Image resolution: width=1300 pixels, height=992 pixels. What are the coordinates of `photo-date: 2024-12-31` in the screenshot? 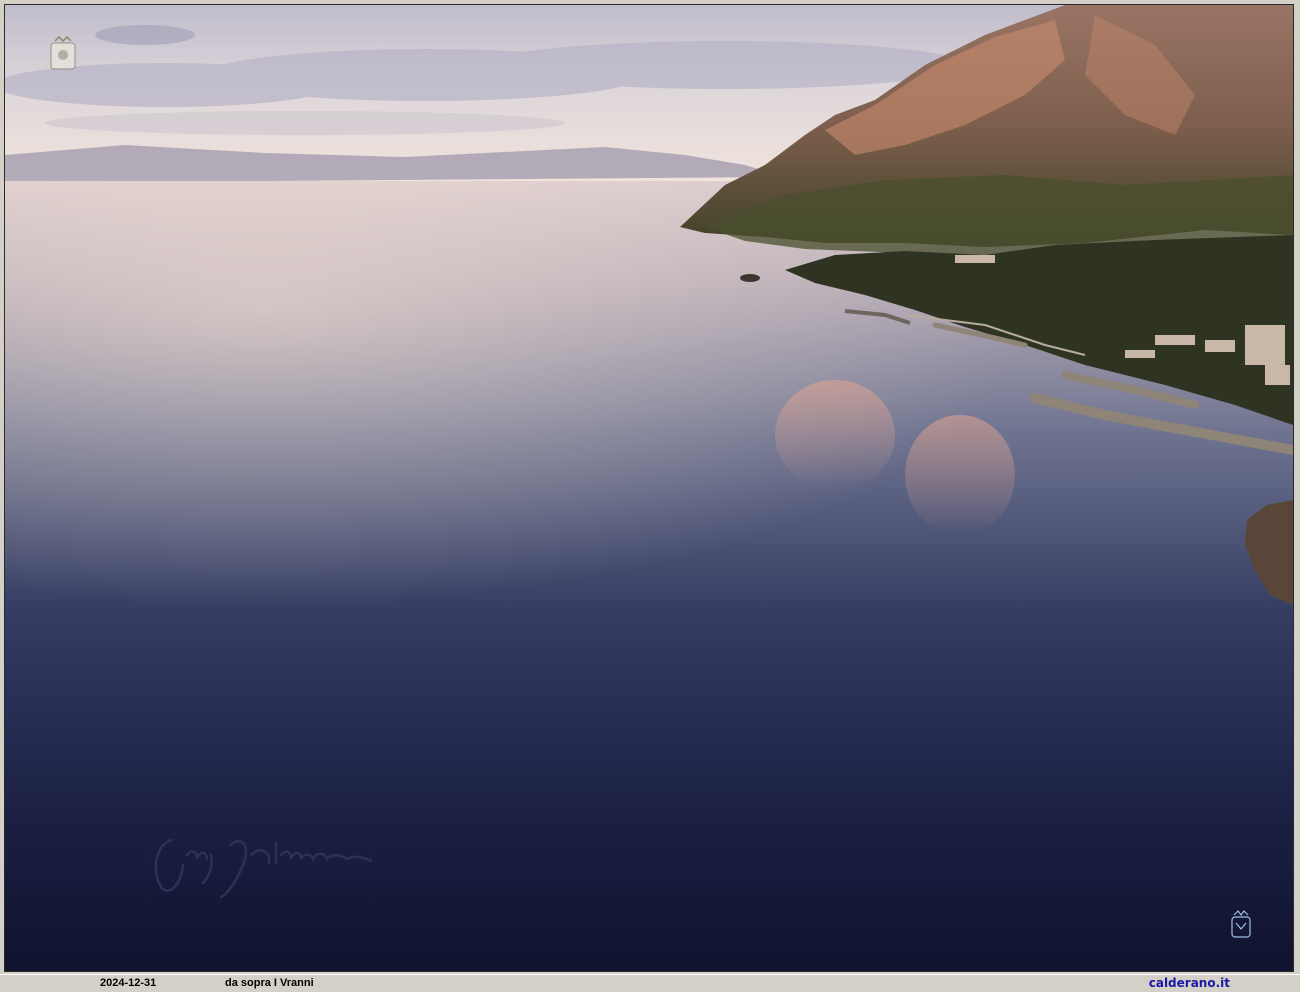 It's located at (128, 983).